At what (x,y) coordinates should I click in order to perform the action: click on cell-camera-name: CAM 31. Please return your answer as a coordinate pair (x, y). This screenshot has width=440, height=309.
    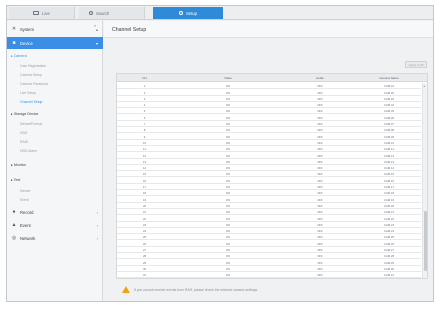
    Looking at the image, I should click on (389, 275).